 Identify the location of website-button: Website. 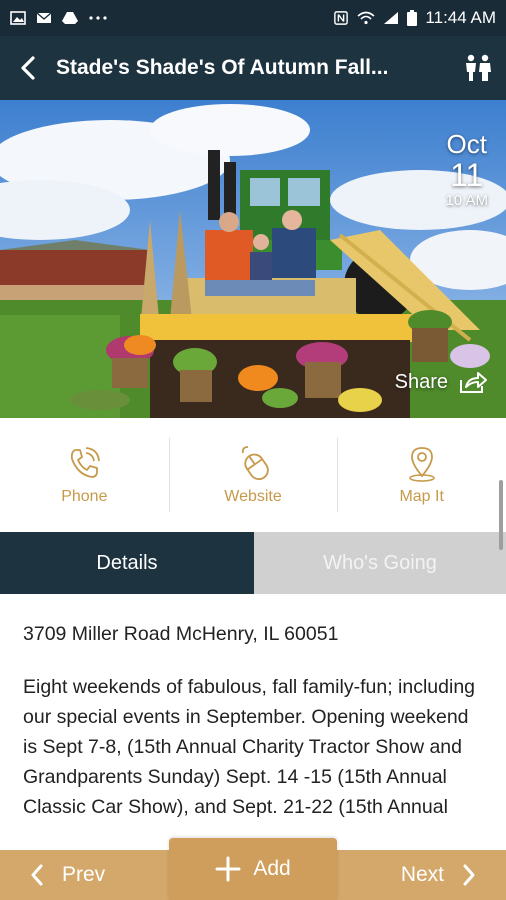
(253, 475).